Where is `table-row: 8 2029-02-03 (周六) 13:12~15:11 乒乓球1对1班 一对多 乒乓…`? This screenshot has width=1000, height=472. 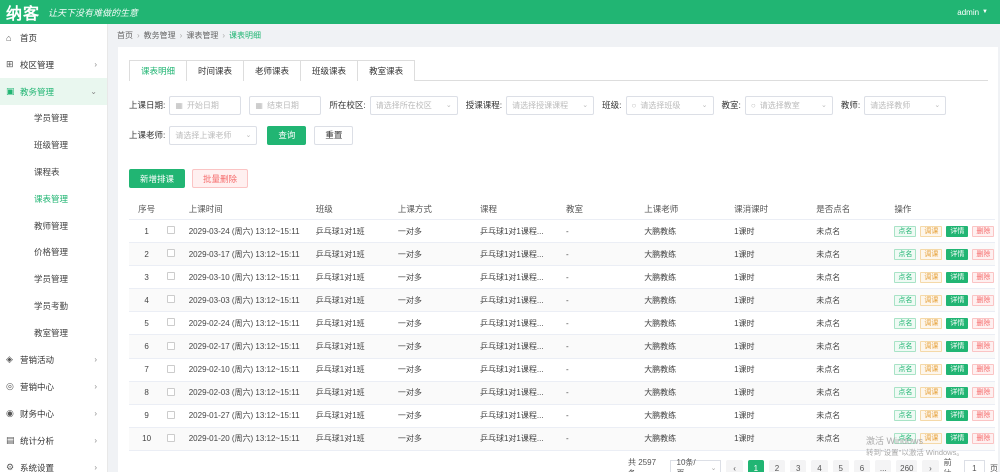 table-row: 8 2029-02-03 (周六) 13:12~15:11 乒乓球1对1班 一对多 乒乓… is located at coordinates (562, 393).